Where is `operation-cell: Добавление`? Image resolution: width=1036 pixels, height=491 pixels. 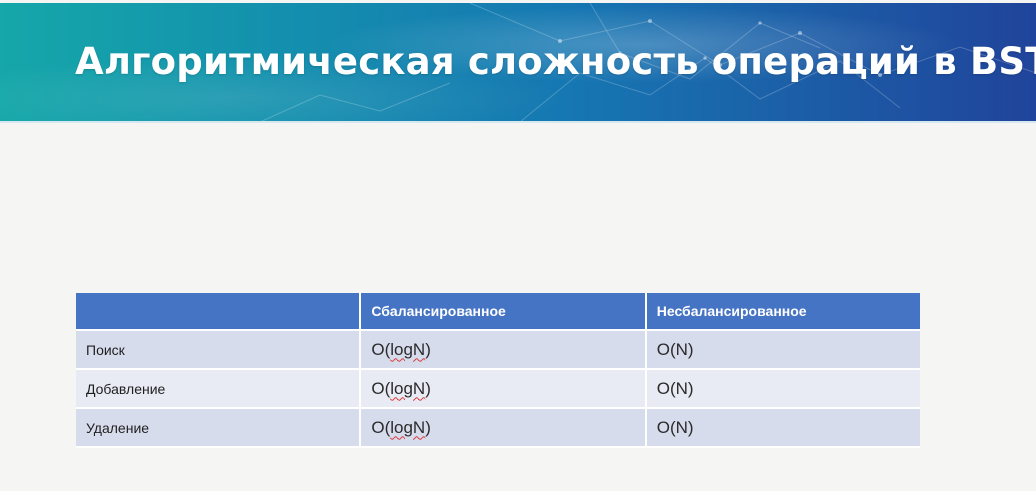
operation-cell: Добавление is located at coordinates (219, 389).